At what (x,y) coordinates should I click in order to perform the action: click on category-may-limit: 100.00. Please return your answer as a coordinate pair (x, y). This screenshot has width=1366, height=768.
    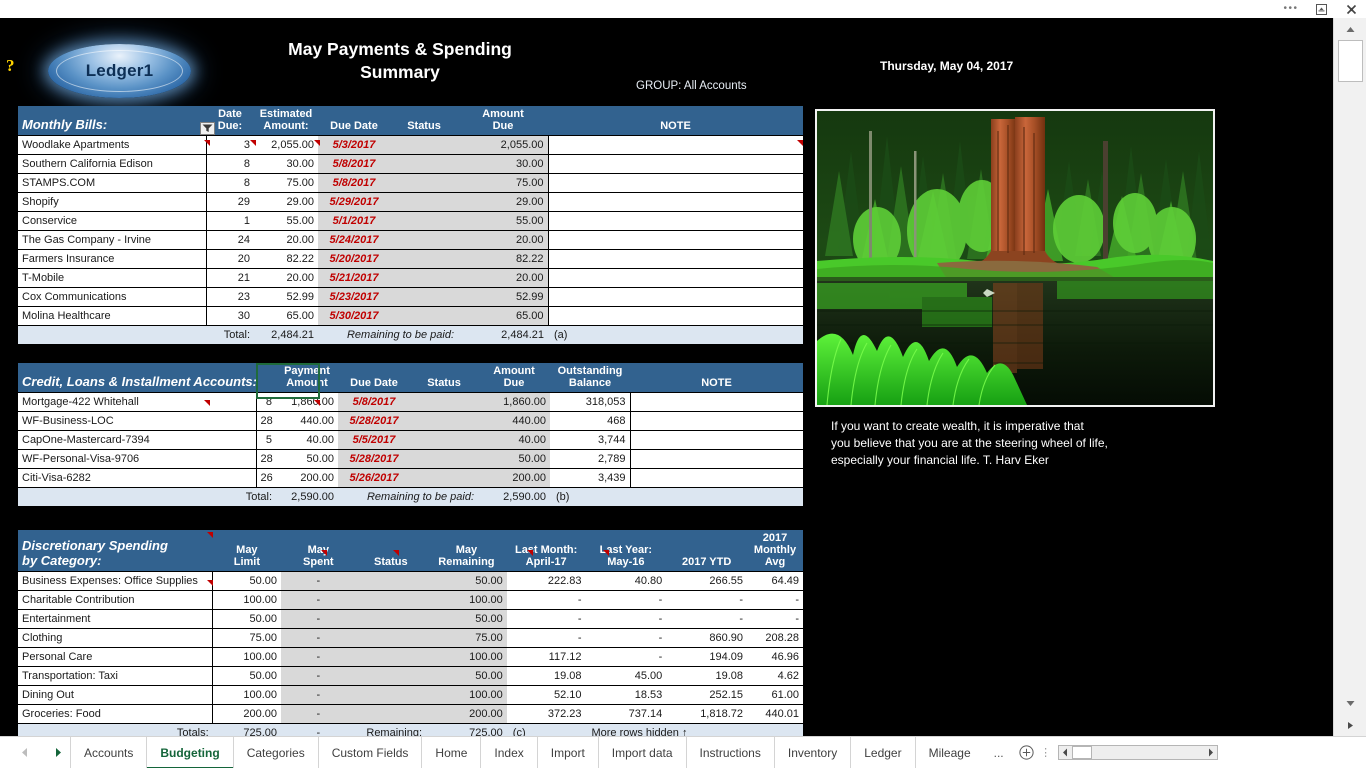
    Looking at the image, I should click on (247, 600).